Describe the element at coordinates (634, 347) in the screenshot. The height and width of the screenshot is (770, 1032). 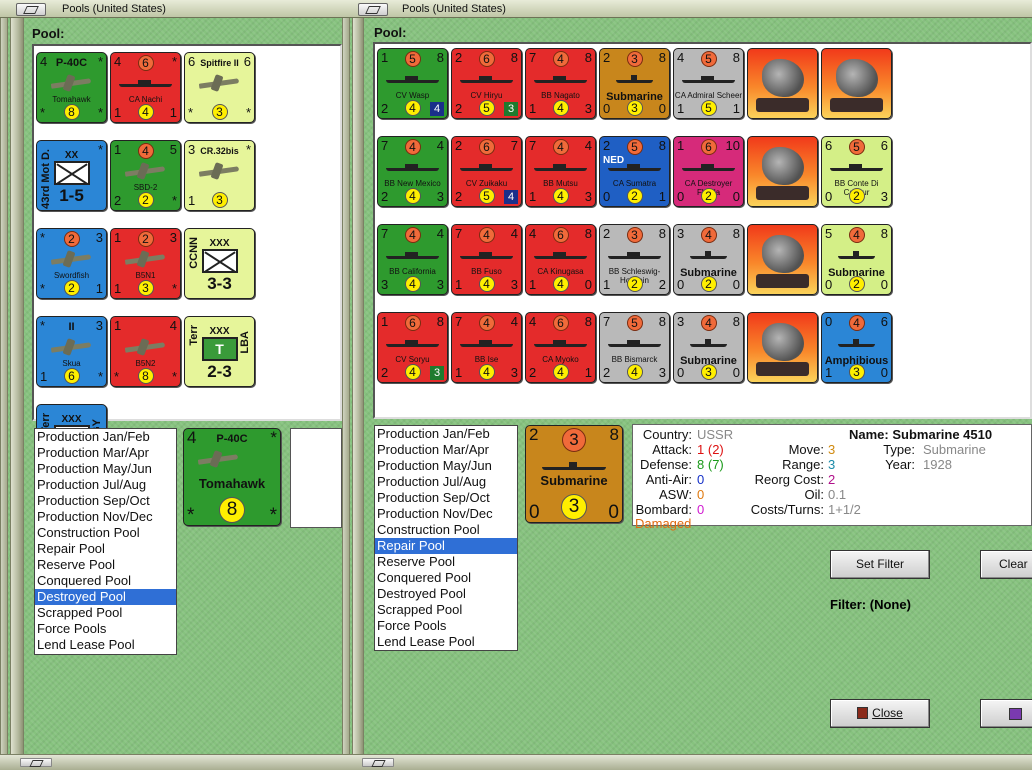
I see `unit-counter: 7 8 5 BB Bismarck 2 4 3` at that location.